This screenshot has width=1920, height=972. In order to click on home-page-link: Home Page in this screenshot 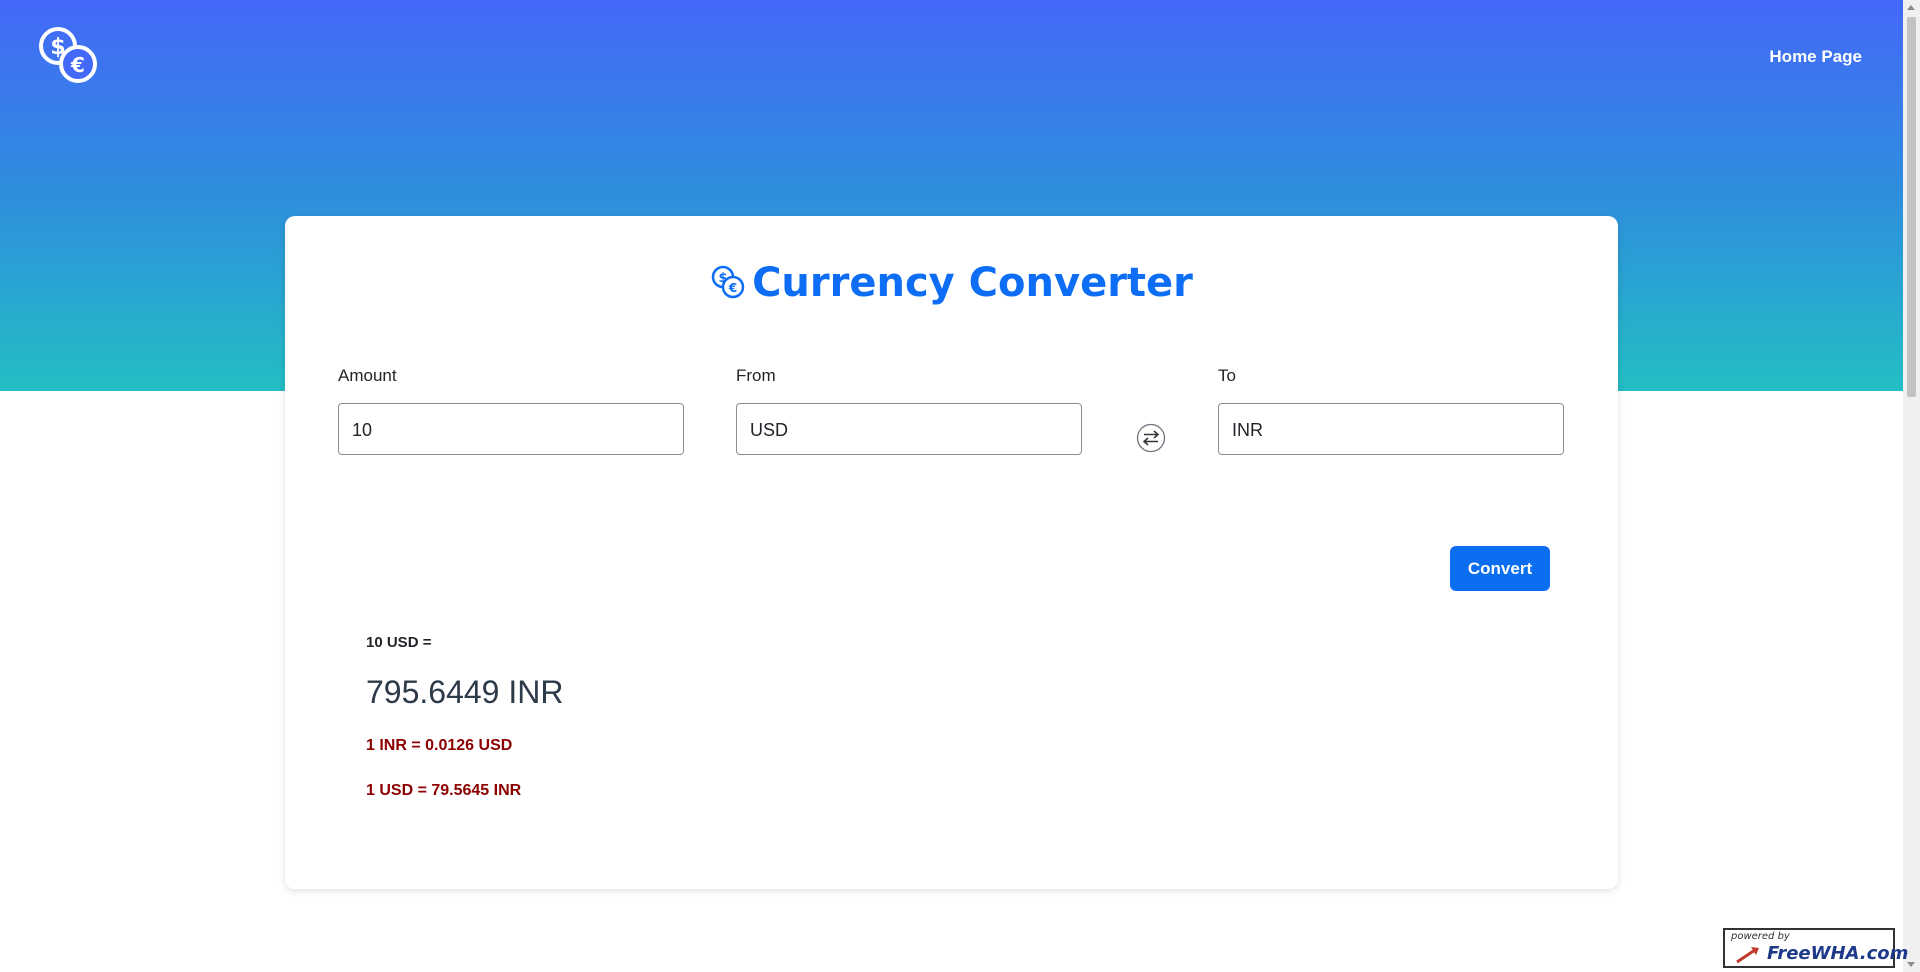, I will do `click(1815, 57)`.